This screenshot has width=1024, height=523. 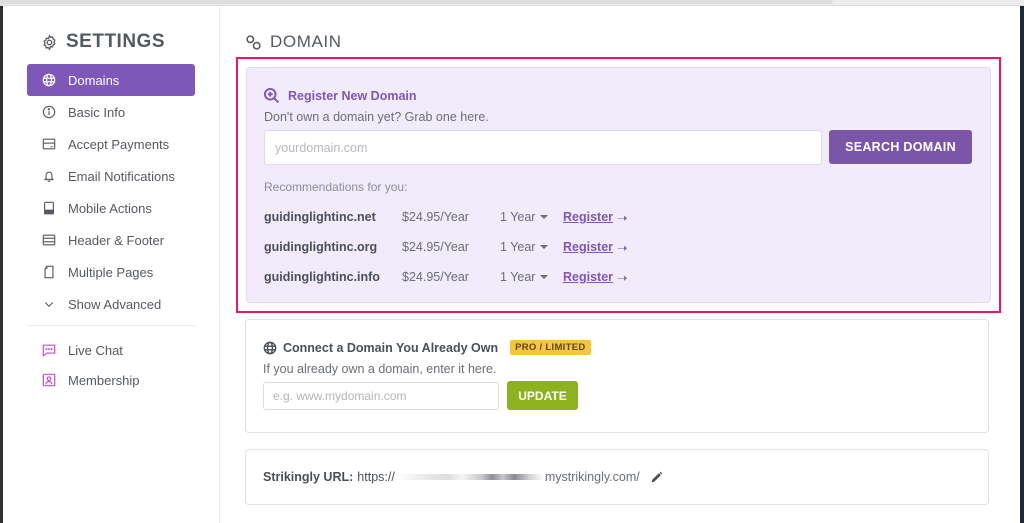 I want to click on sidebar-item-mobile-actions: Mobile Actions, so click(x=111, y=208).